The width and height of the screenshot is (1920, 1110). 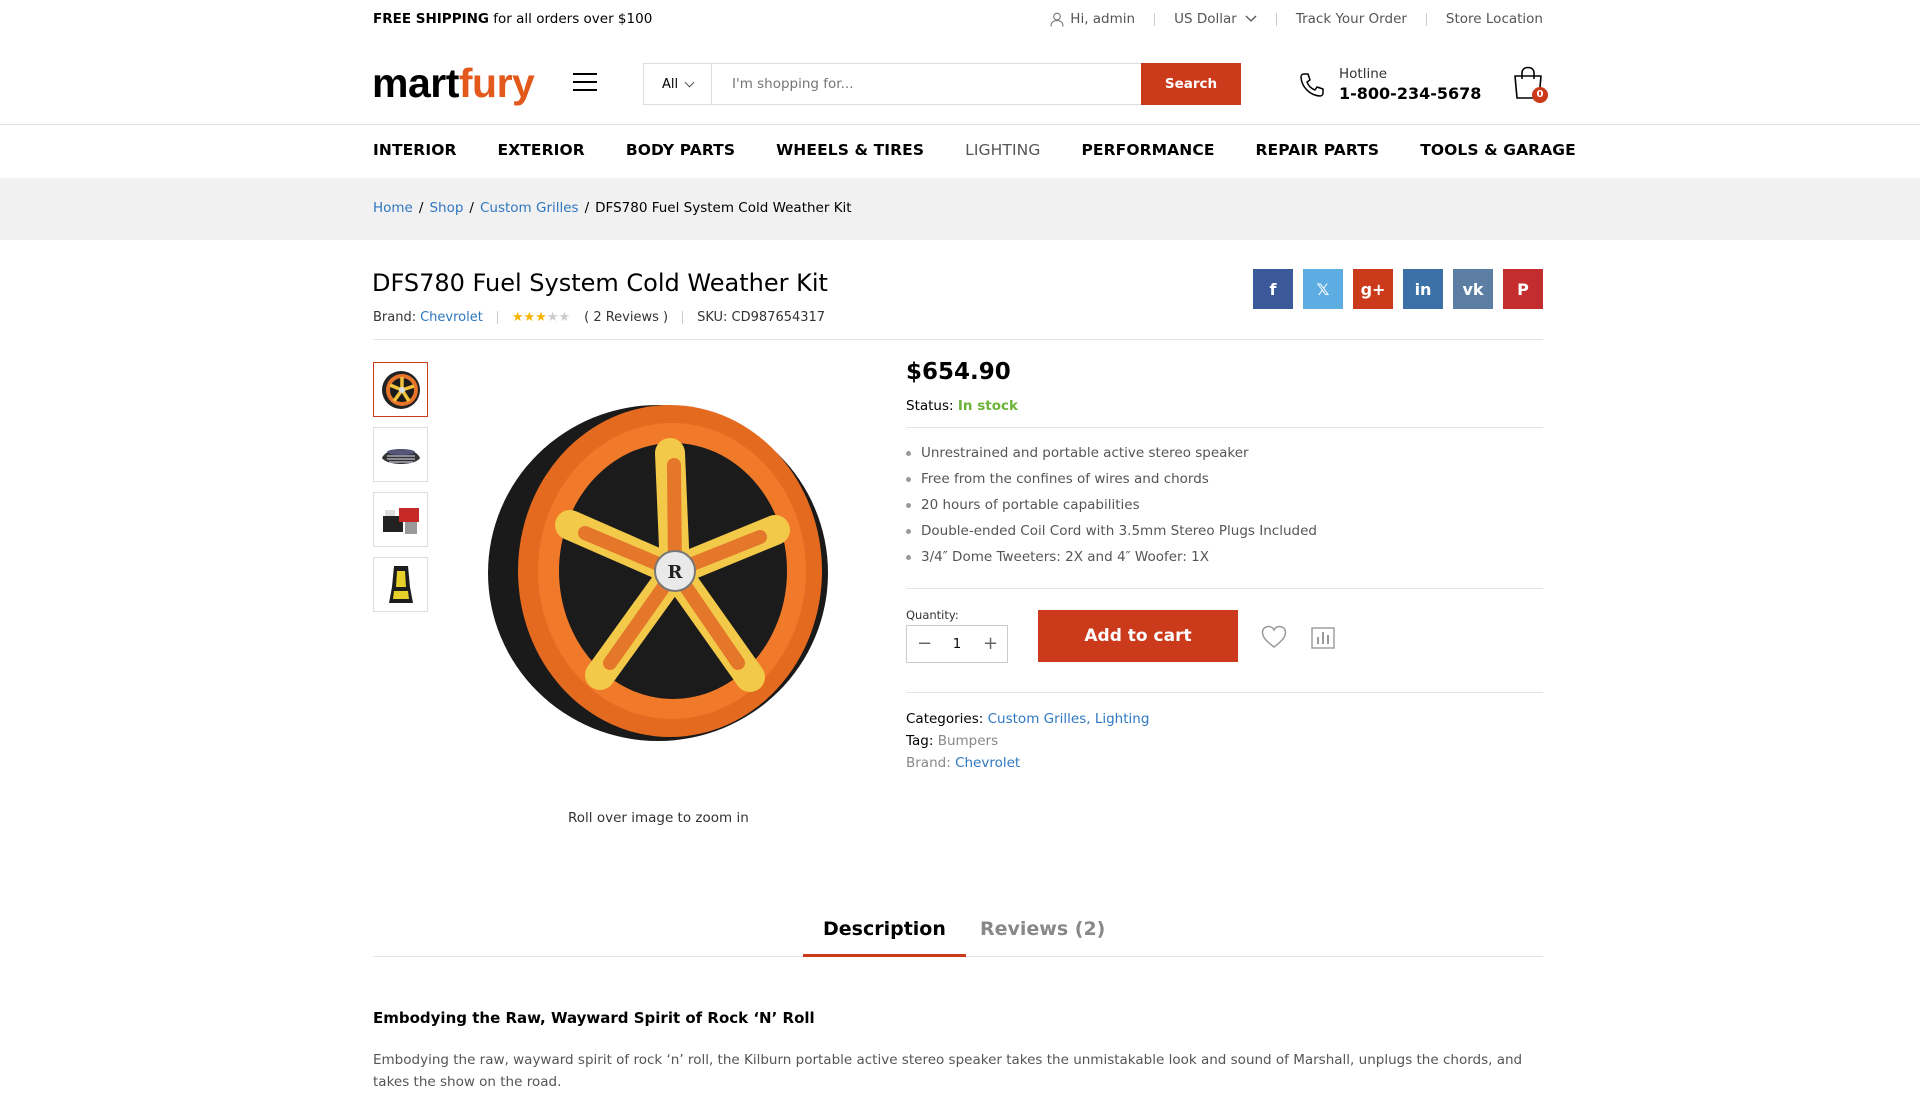 I want to click on parts-thumbnail-image, so click(x=400, y=520).